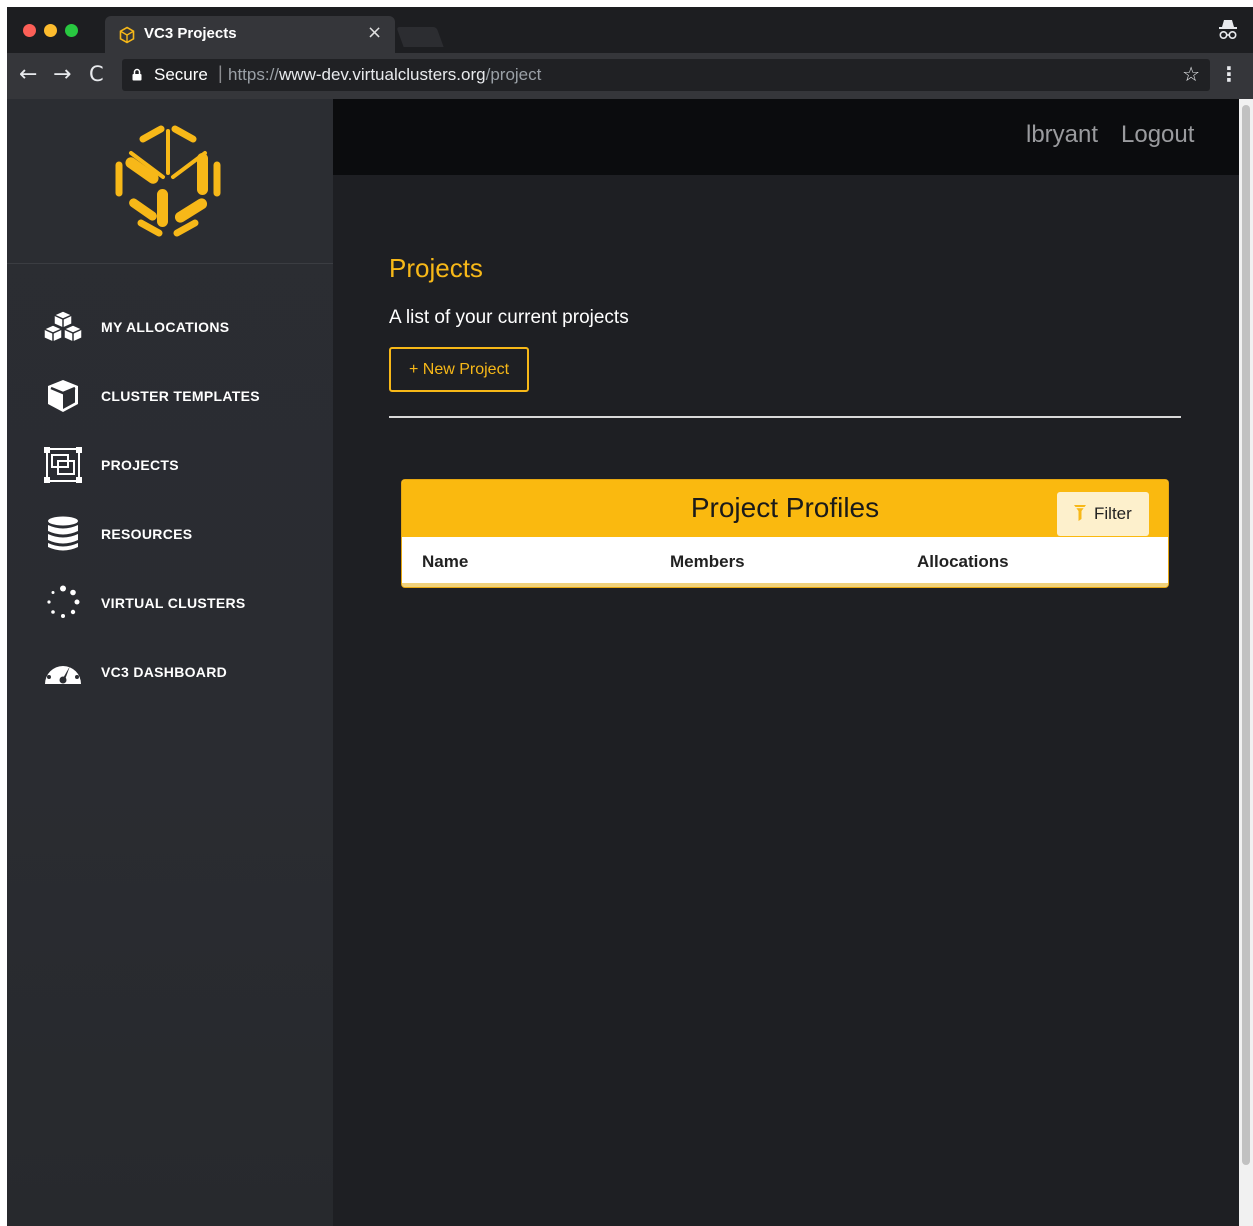 The image size is (1253, 1226). What do you see at coordinates (1228, 29) in the screenshot?
I see `incognito-icon` at bounding box center [1228, 29].